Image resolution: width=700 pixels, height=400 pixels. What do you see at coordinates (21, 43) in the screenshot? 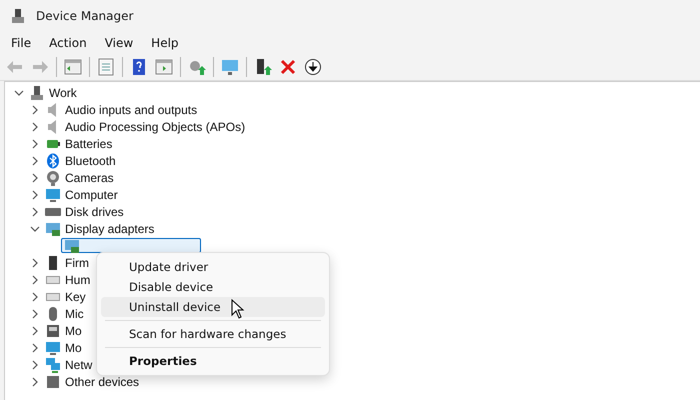
I see `menu-item: File` at bounding box center [21, 43].